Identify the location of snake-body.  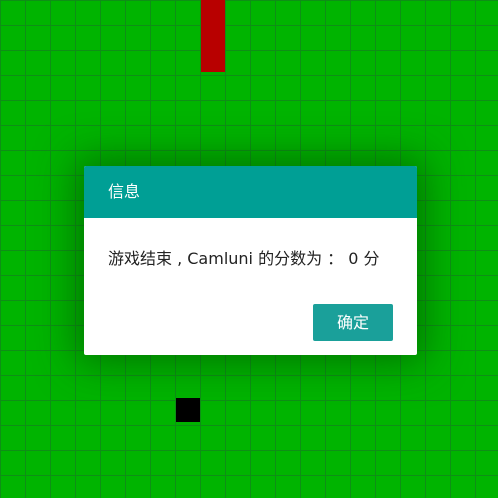
(213, 36).